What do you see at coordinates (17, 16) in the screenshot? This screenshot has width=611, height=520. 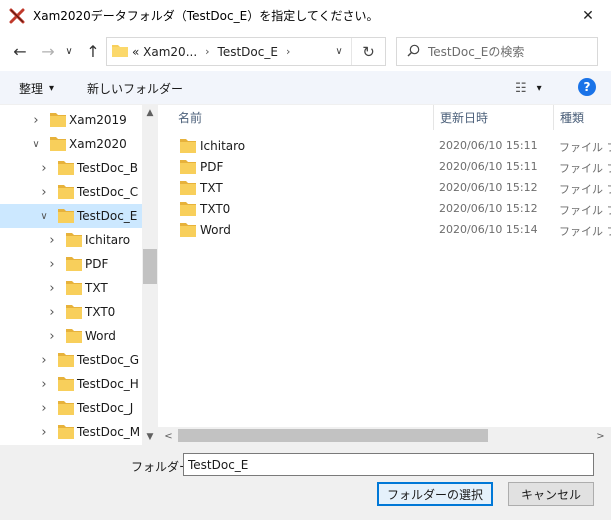 I see `app-x-icon` at bounding box center [17, 16].